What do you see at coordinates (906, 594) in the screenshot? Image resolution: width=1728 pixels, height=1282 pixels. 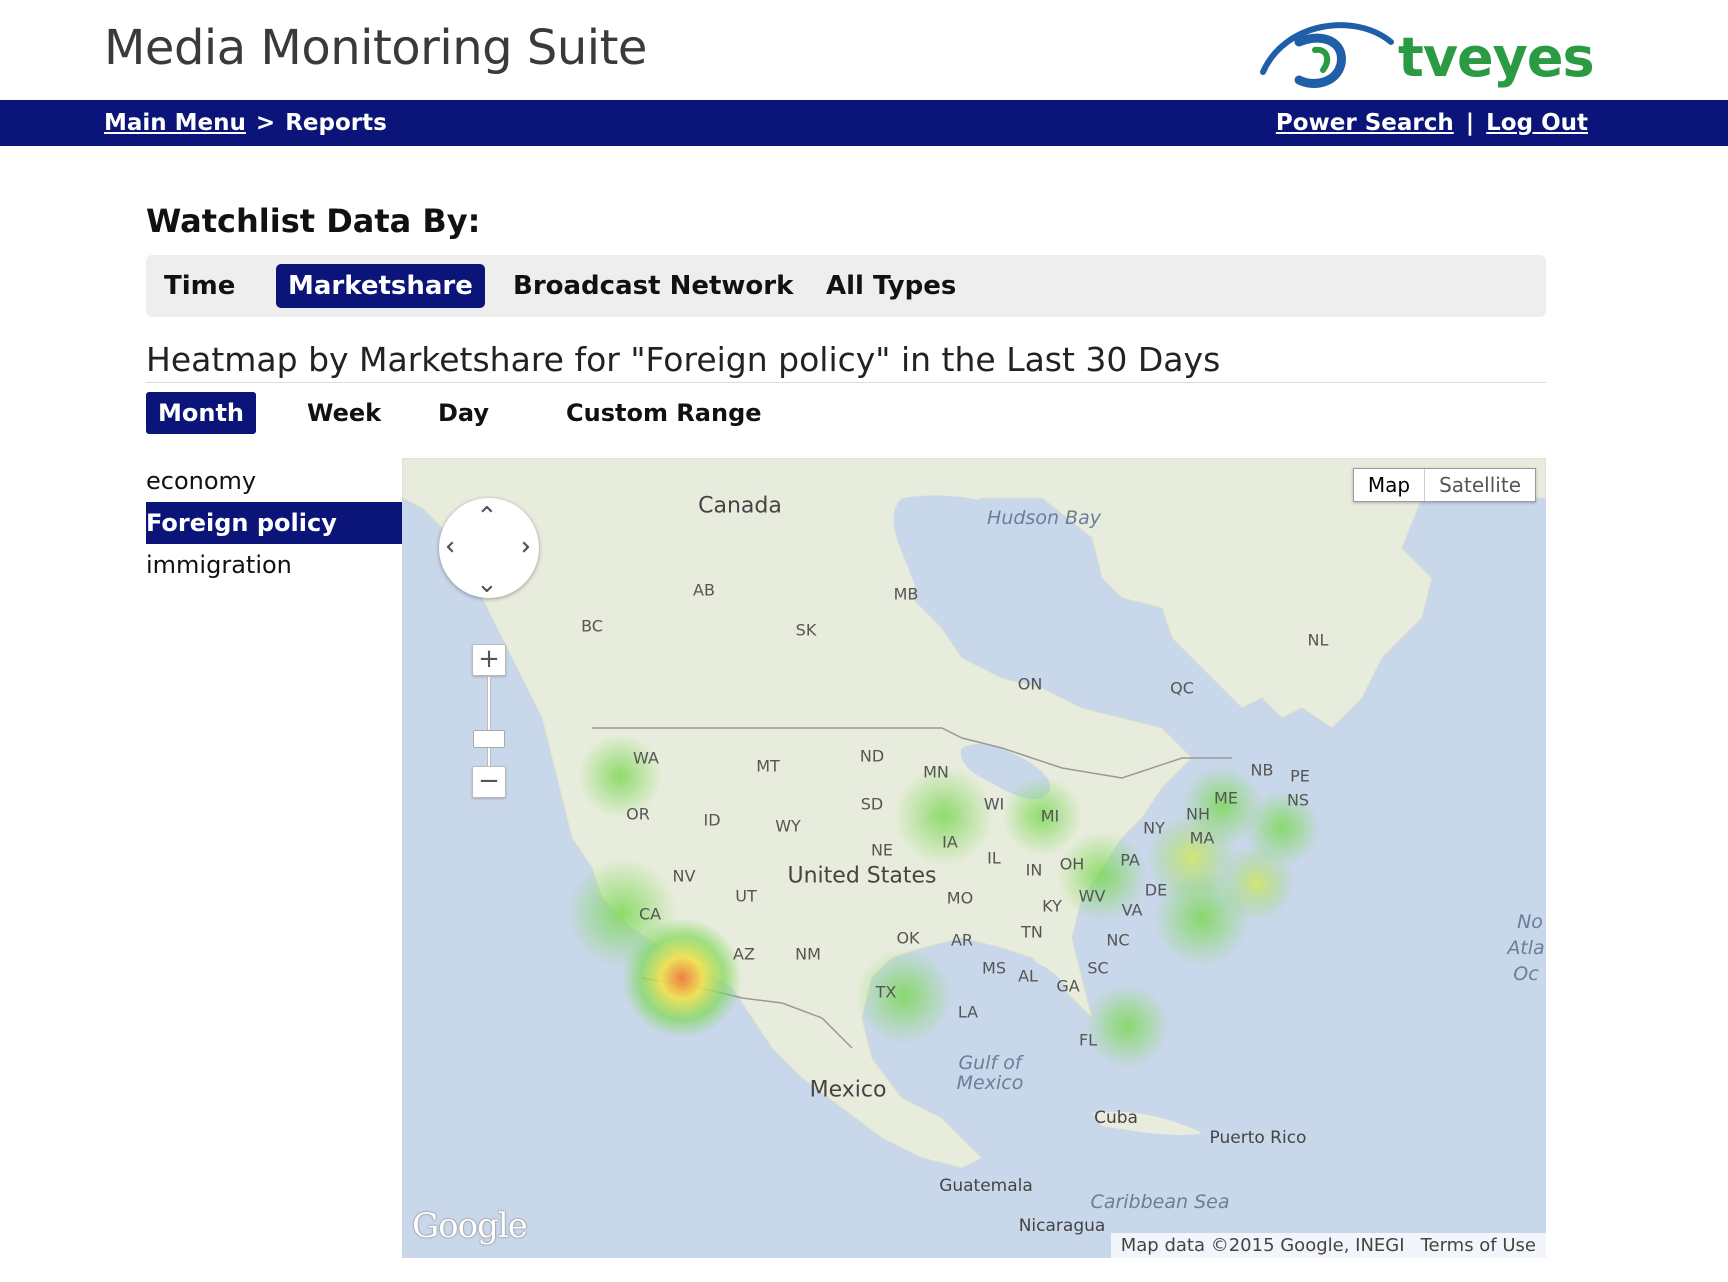 I see `label-mb: MB` at bounding box center [906, 594].